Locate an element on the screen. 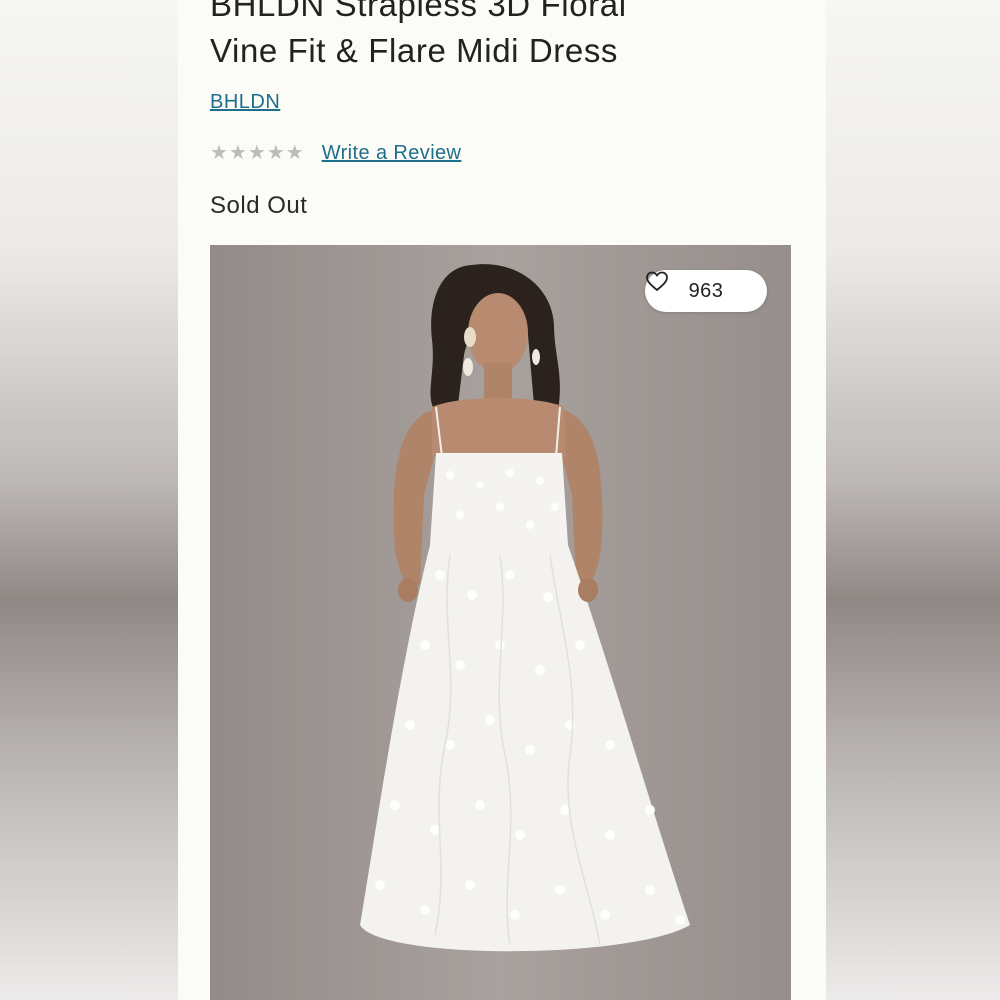 This screenshot has width=1000, height=1000. rating-row: ★ ★ ★ ★ ★ Write a Review is located at coordinates (335, 153).